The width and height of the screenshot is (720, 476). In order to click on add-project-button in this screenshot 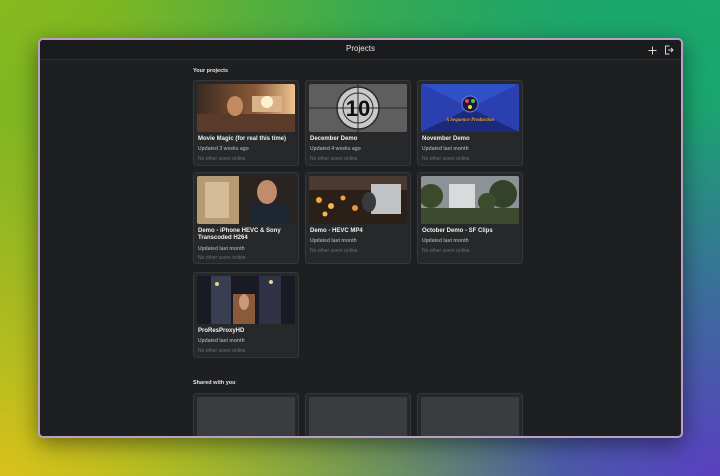, I will do `click(652, 50)`.